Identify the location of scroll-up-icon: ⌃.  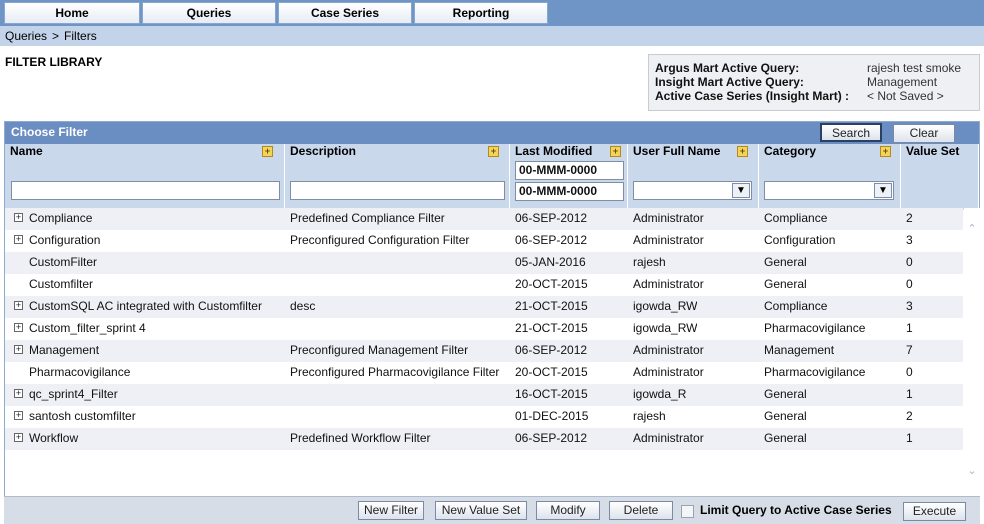
(972, 228).